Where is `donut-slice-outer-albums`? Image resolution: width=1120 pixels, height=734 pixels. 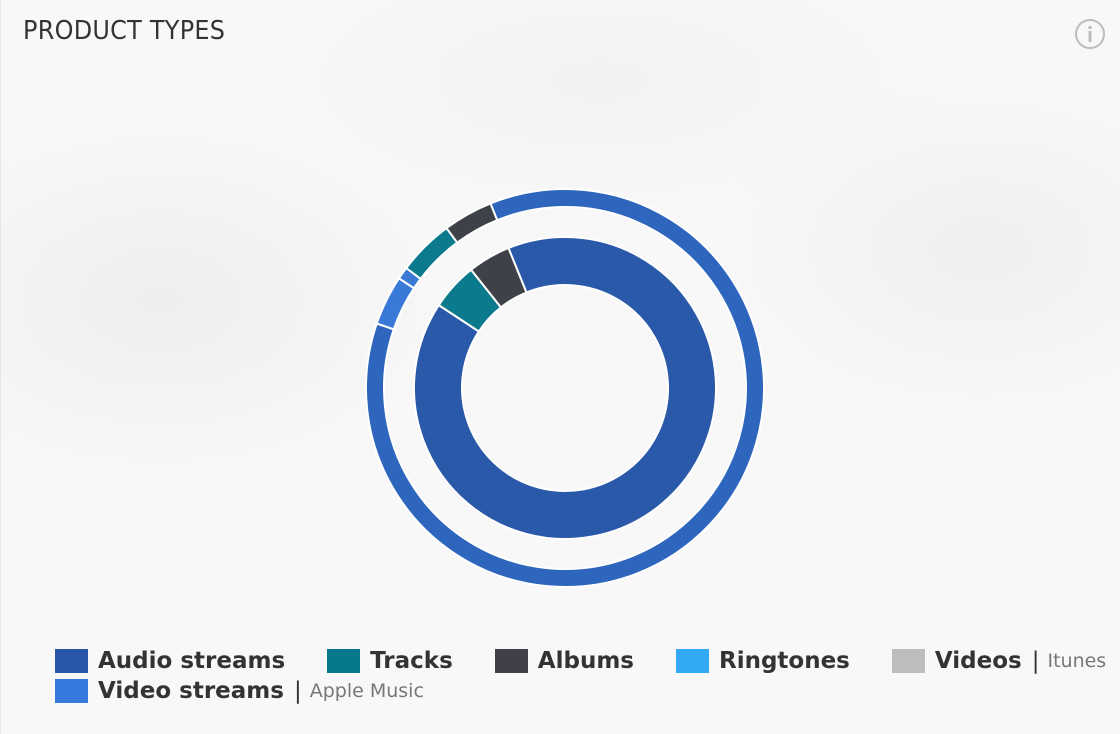
donut-slice-outer-albums is located at coordinates (472, 223).